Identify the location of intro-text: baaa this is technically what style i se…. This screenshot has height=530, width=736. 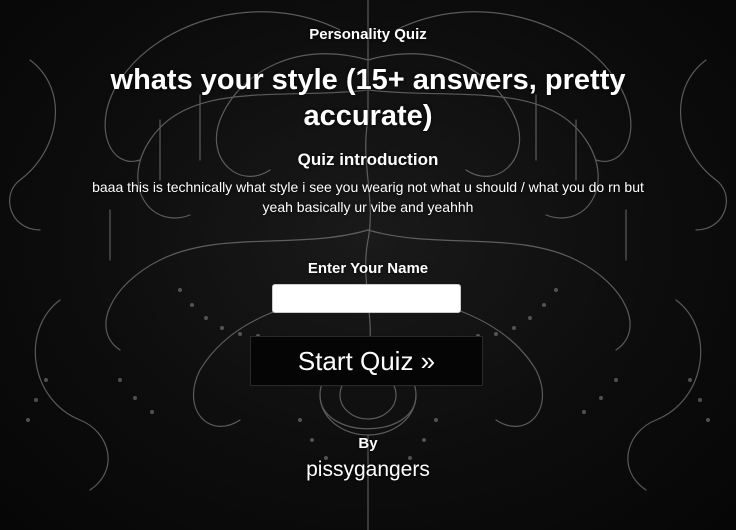
(368, 197).